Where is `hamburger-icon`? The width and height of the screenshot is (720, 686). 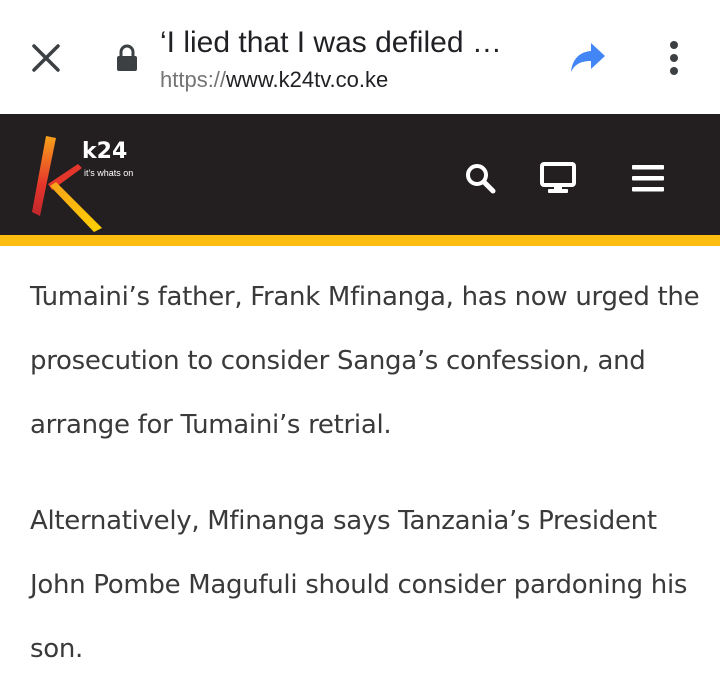
hamburger-icon is located at coordinates (648, 178).